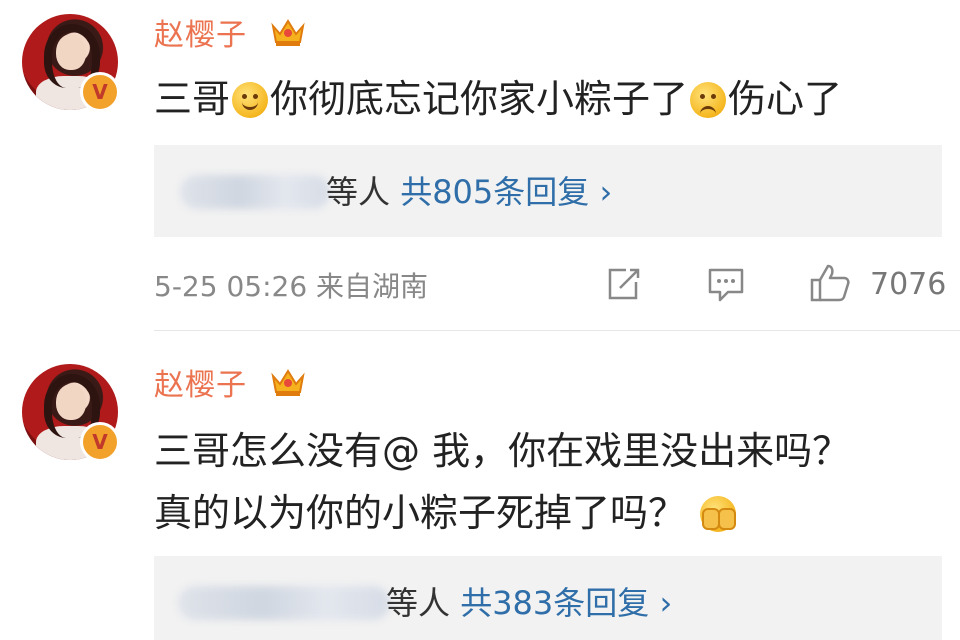 Image resolution: width=960 pixels, height=640 pixels. Describe the element at coordinates (554, 603) in the screenshot. I see `reply-count-link: 共383条回复` at that location.